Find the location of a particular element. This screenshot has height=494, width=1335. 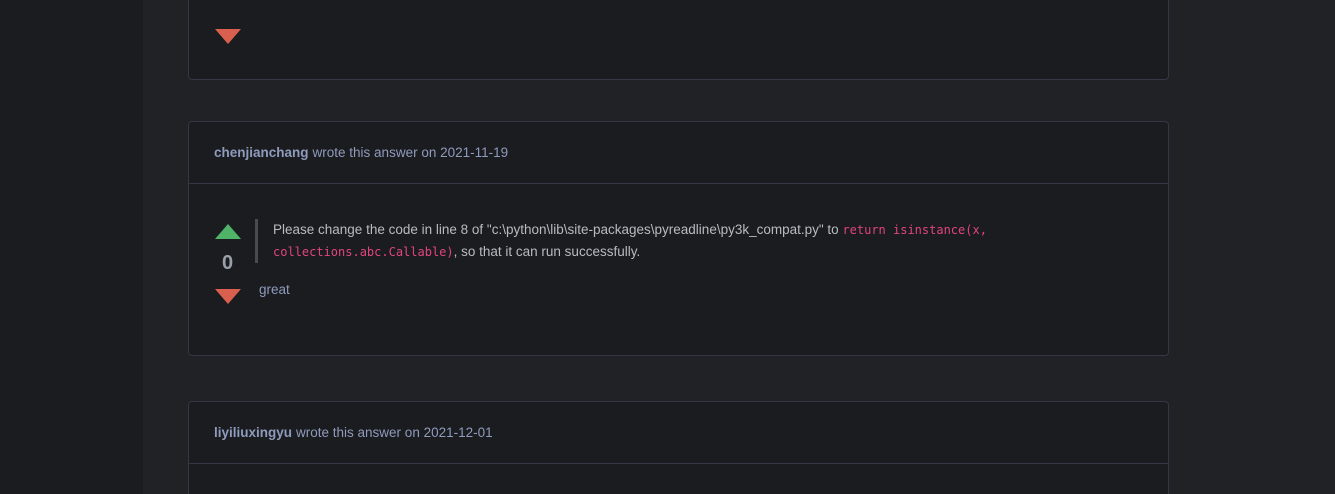

vote-controls: 0 is located at coordinates (227, 264).